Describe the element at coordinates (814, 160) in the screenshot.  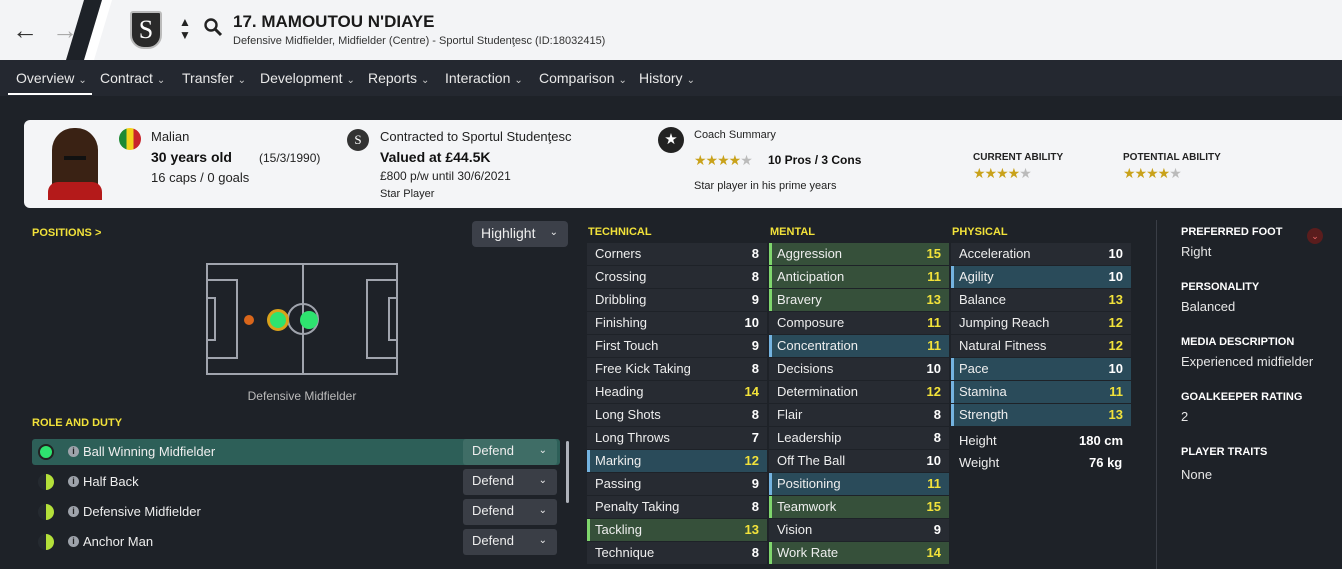
I see `pros-cons: 10 Pros / 3 Cons` at that location.